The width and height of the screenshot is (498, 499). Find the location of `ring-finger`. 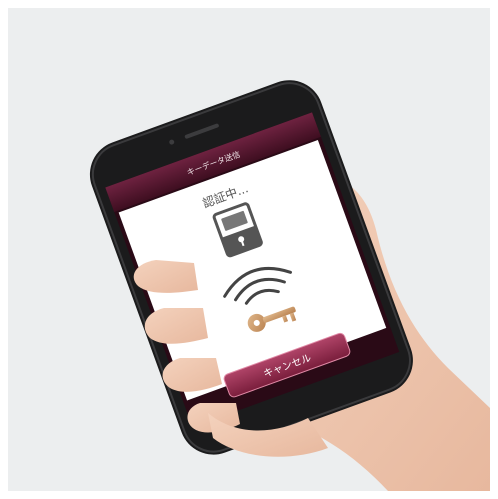

ring-finger is located at coordinates (192, 375).